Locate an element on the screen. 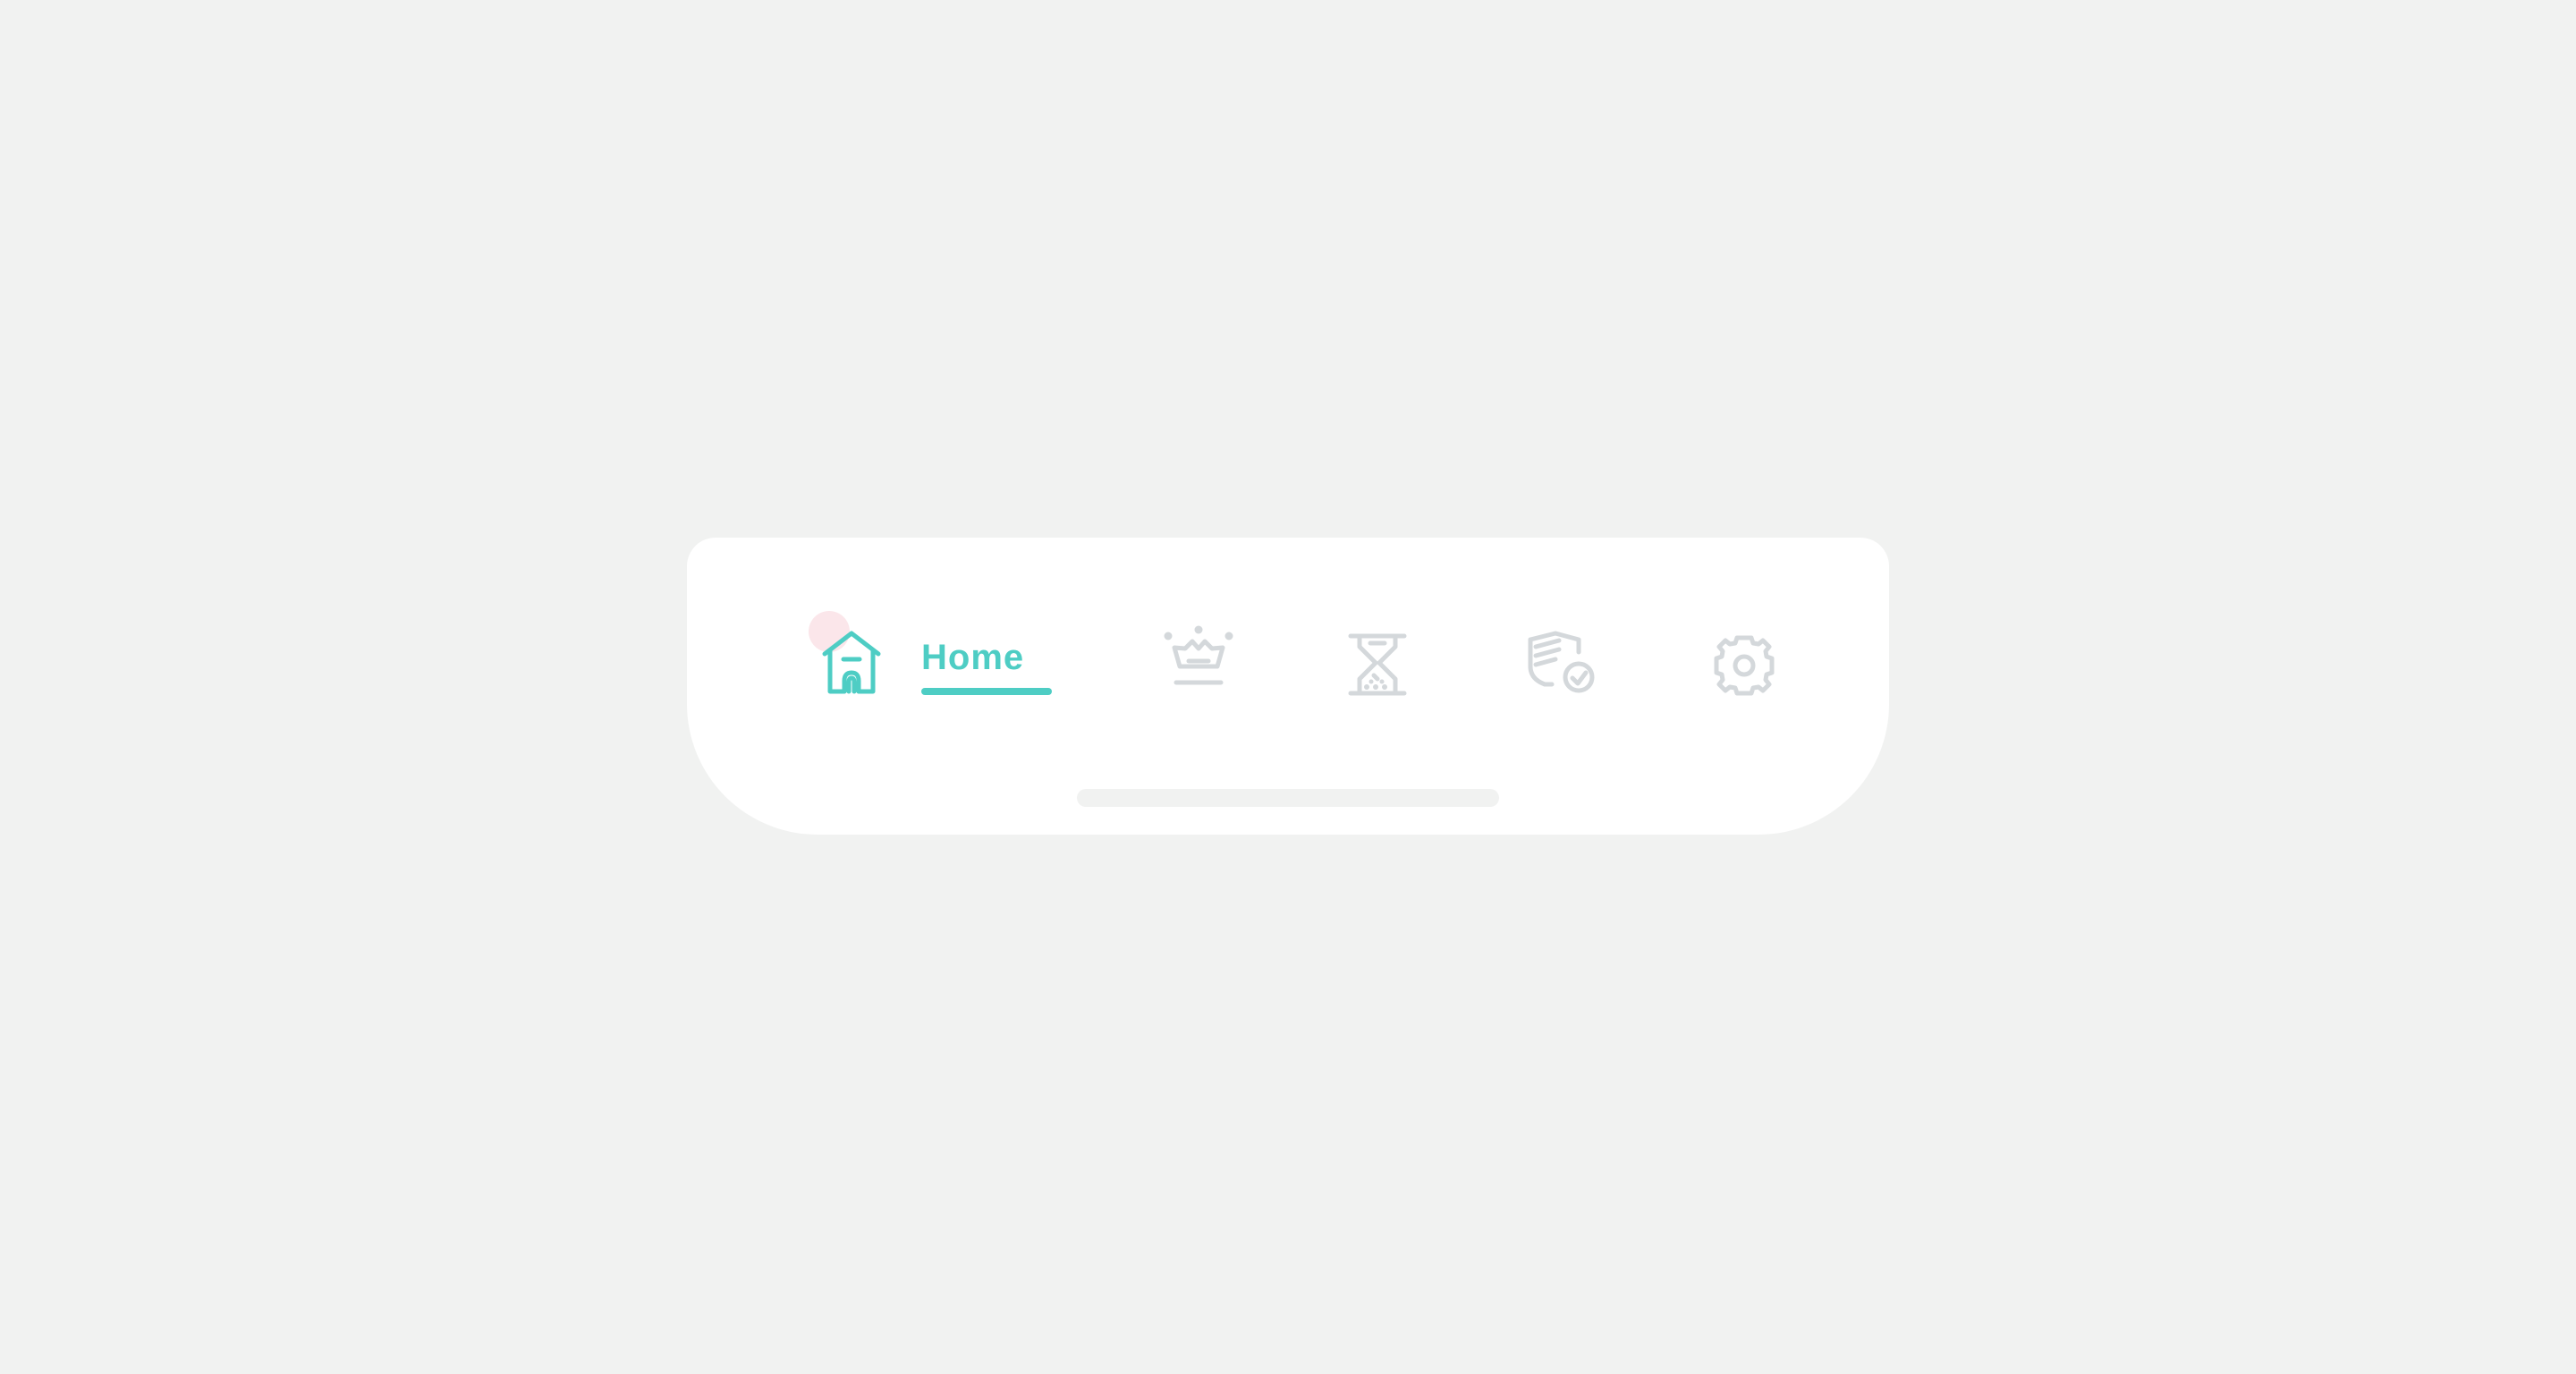 The height and width of the screenshot is (1374, 2576). tab-home is located at coordinates (855, 661).